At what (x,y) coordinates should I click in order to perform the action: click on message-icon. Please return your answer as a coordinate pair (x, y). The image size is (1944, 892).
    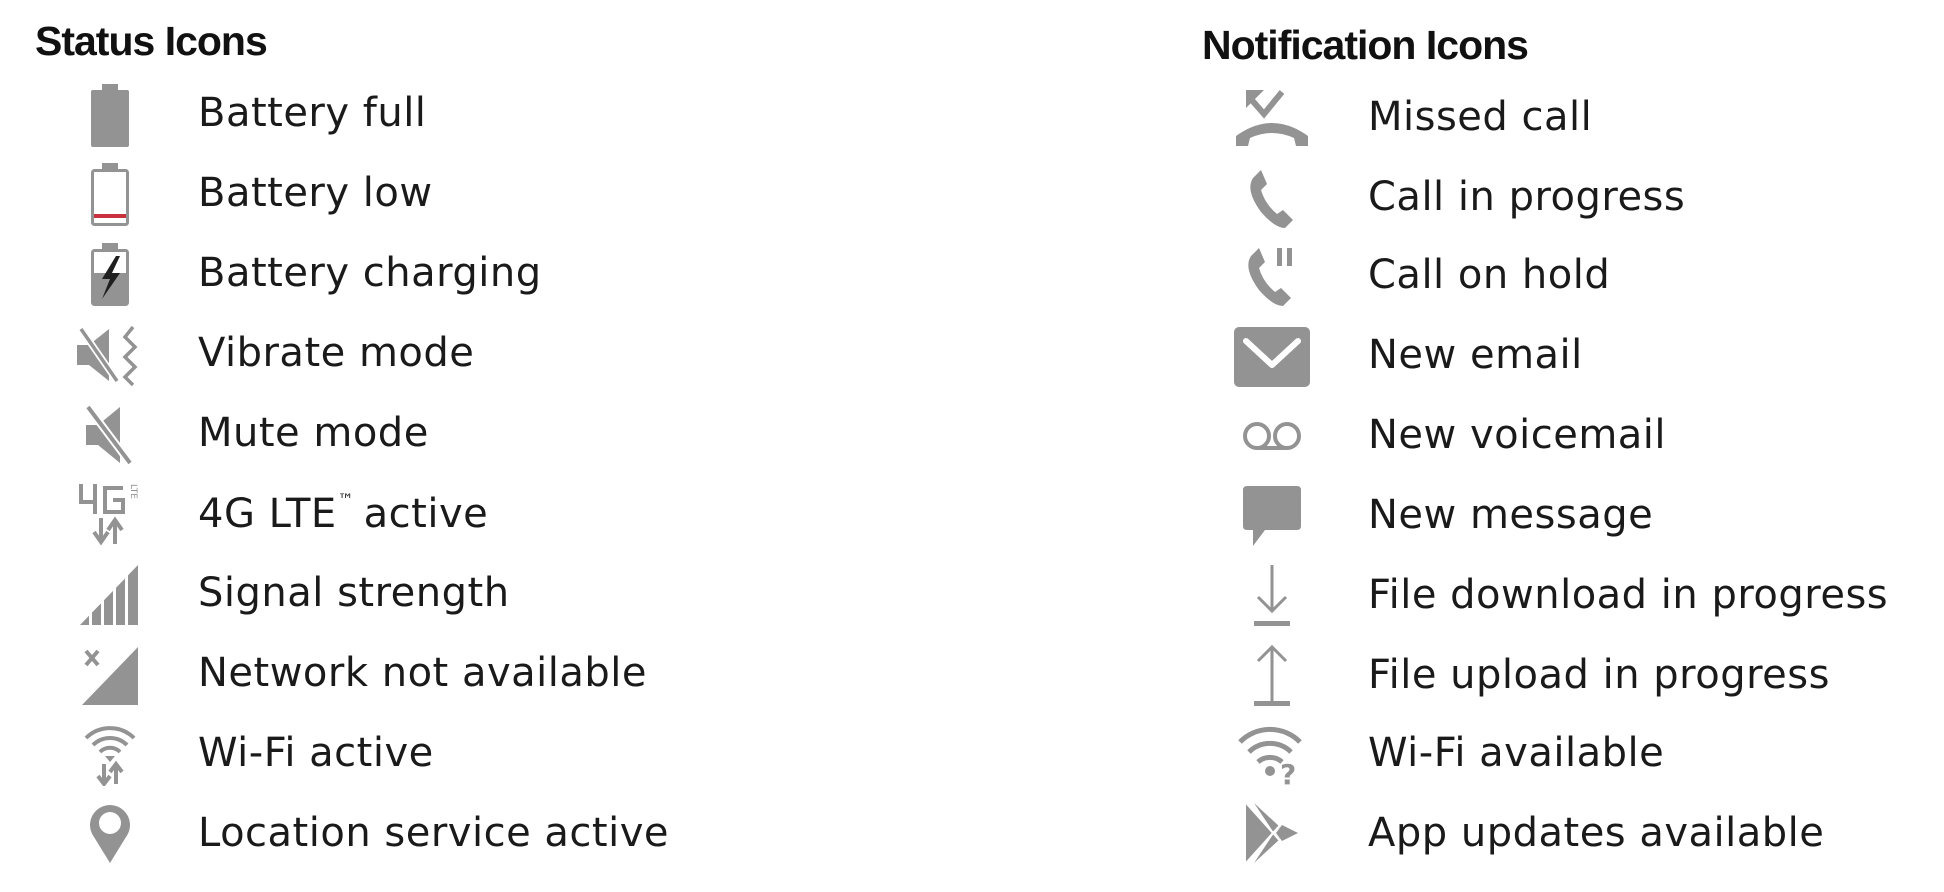
    Looking at the image, I should click on (1272, 517).